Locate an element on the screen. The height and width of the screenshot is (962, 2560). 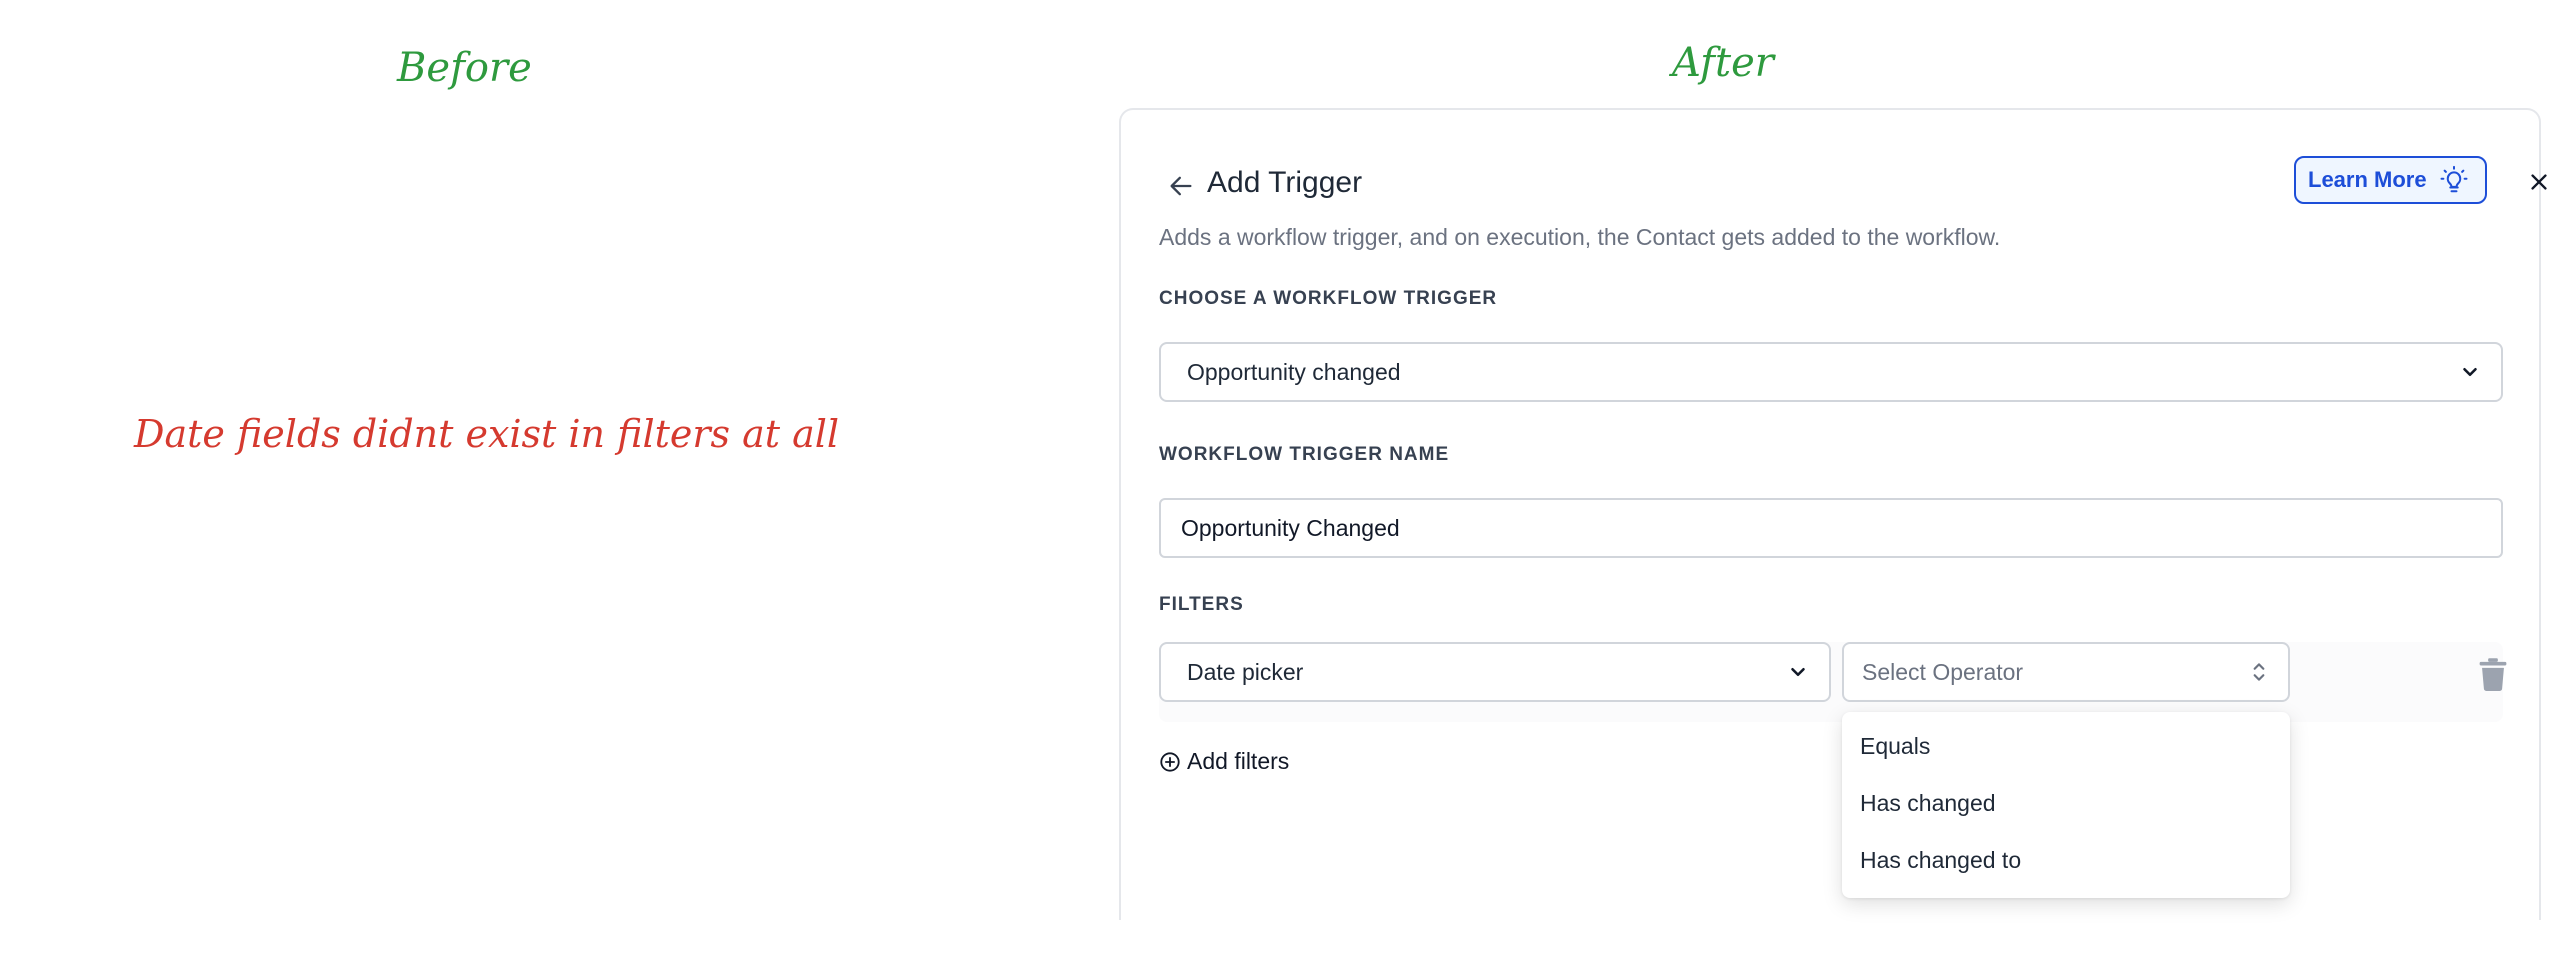
delete-filter-button is located at coordinates (2493, 674).